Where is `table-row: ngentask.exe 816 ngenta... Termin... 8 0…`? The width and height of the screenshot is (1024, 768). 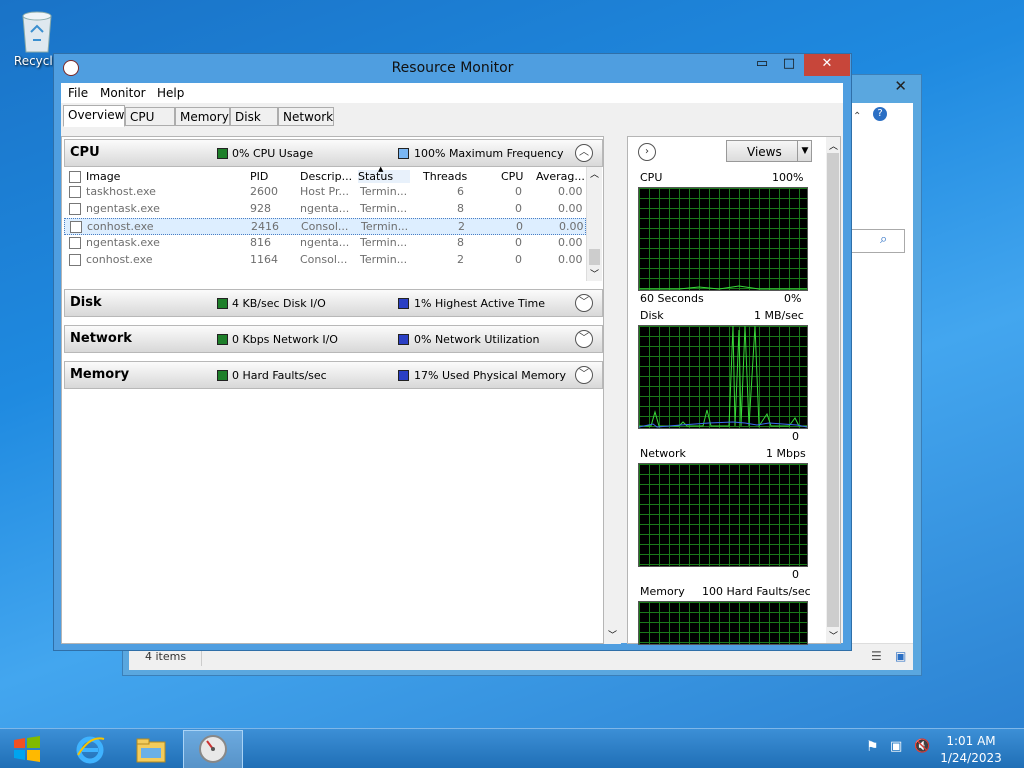 table-row: ngentask.exe 816 ngenta... Termin... 8 0… is located at coordinates (324, 243).